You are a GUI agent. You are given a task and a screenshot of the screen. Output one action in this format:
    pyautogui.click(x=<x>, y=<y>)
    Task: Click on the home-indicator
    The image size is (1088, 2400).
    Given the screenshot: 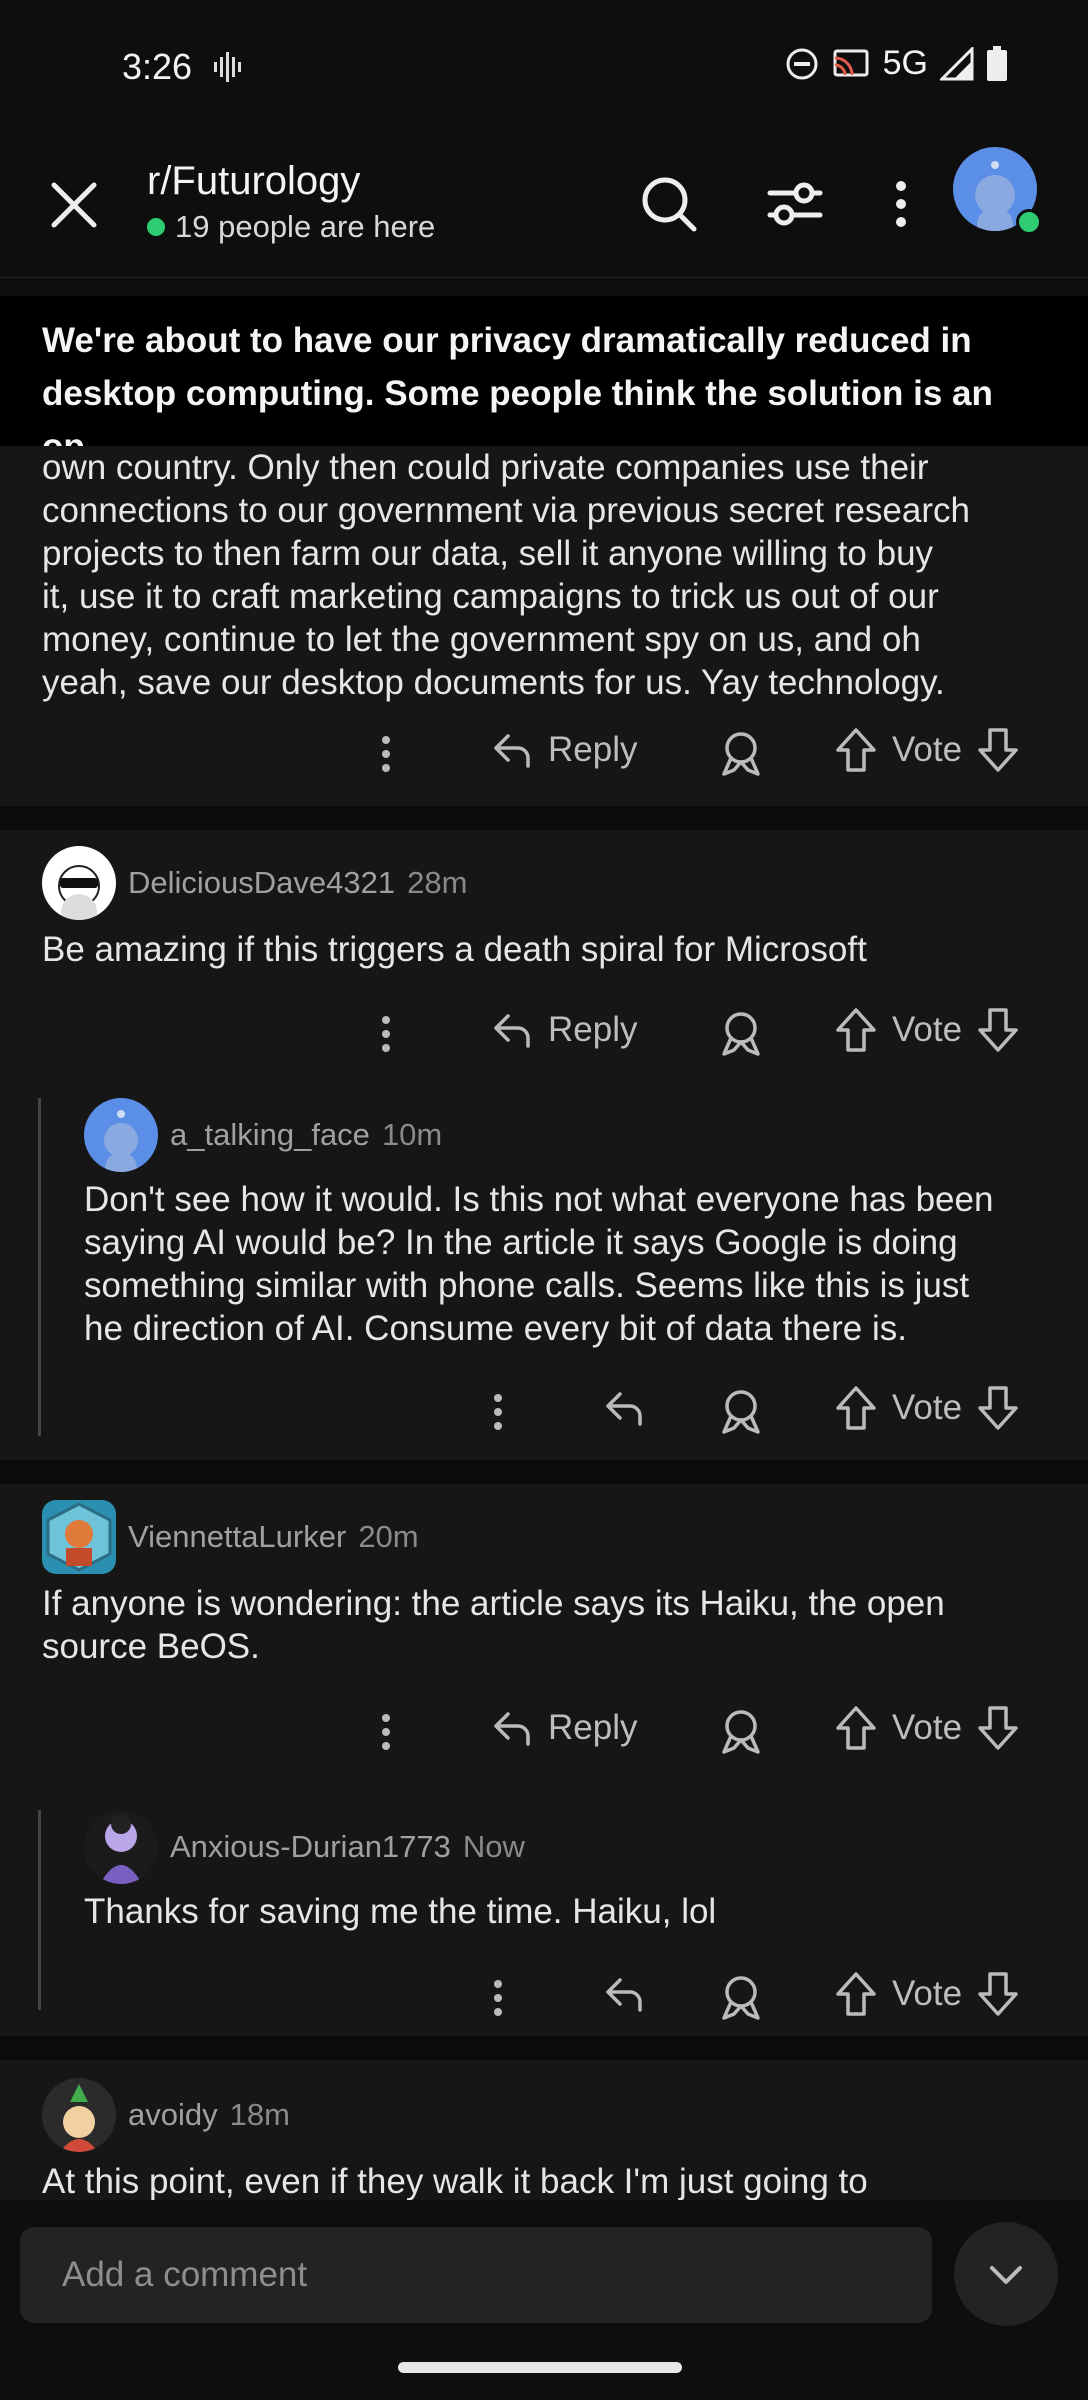 What is the action you would take?
    pyautogui.click(x=540, y=2367)
    